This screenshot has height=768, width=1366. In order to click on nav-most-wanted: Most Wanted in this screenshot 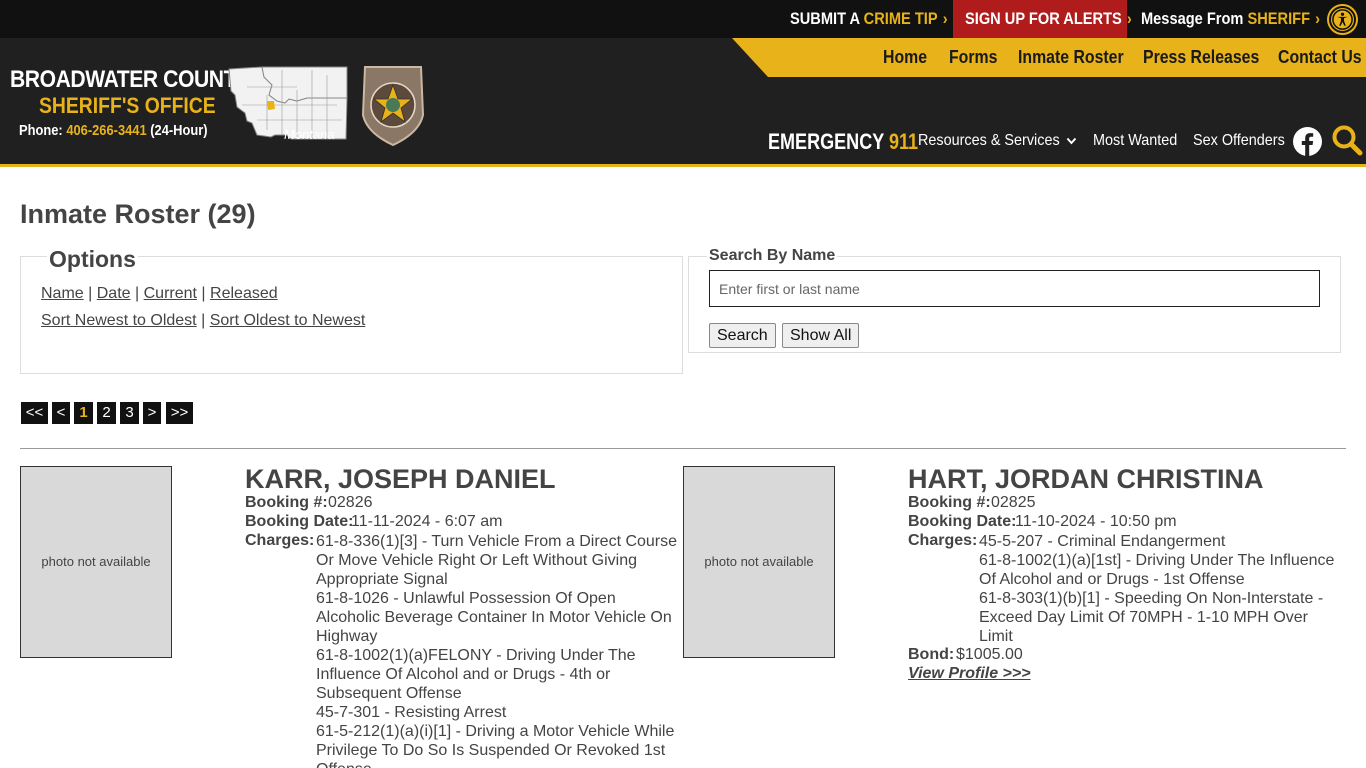, I will do `click(1135, 141)`.